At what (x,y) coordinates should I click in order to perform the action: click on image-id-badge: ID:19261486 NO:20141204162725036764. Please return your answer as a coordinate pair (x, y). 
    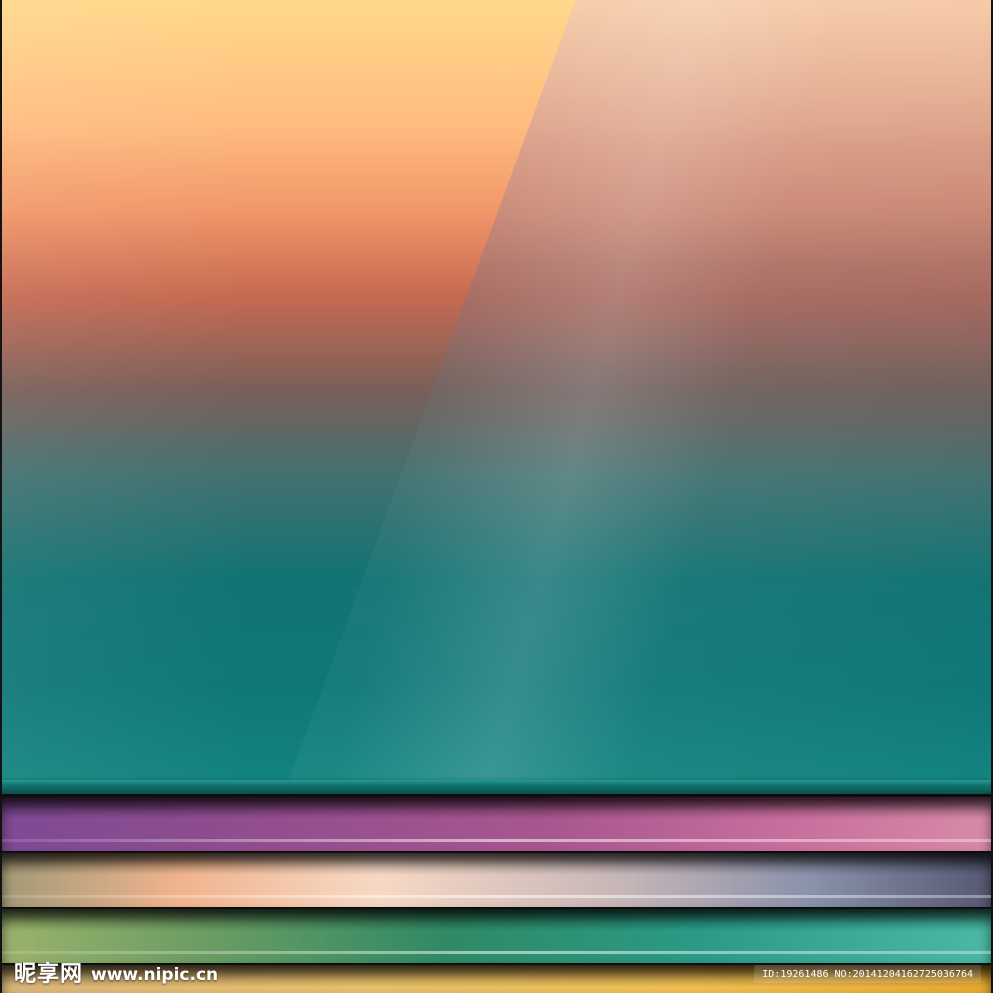
    Looking at the image, I should click on (867, 974).